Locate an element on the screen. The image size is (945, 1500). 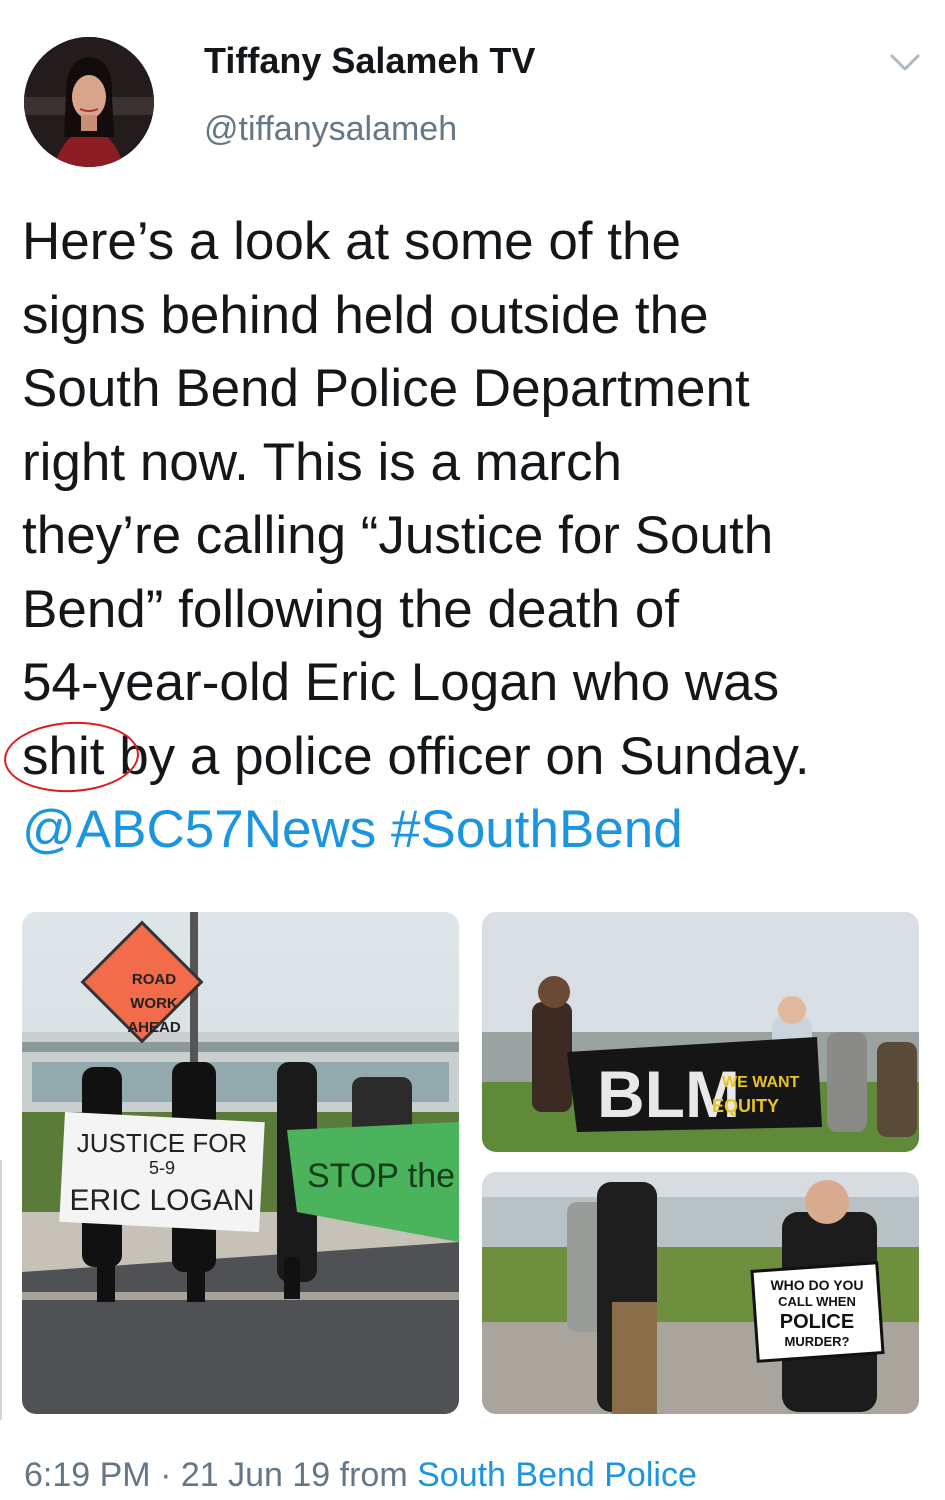
tweet-photo-2: BLM WE WANT EQUITY is located at coordinates (700, 1032).